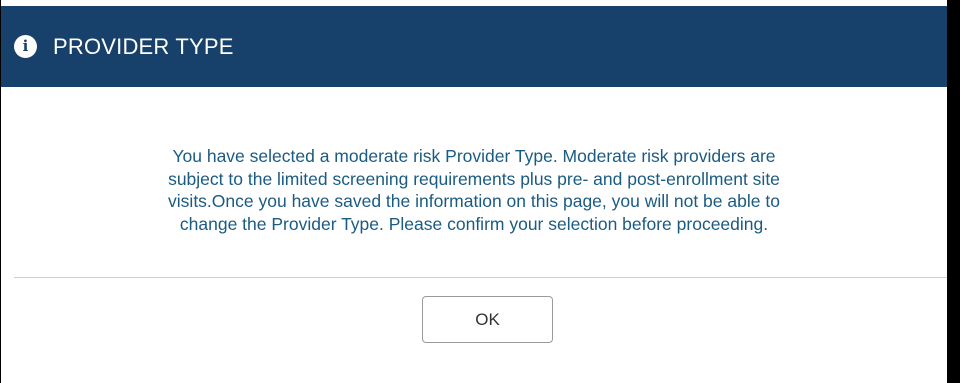 The height and width of the screenshot is (383, 960). What do you see at coordinates (482, 277) in the screenshot?
I see `dialog-divider` at bounding box center [482, 277].